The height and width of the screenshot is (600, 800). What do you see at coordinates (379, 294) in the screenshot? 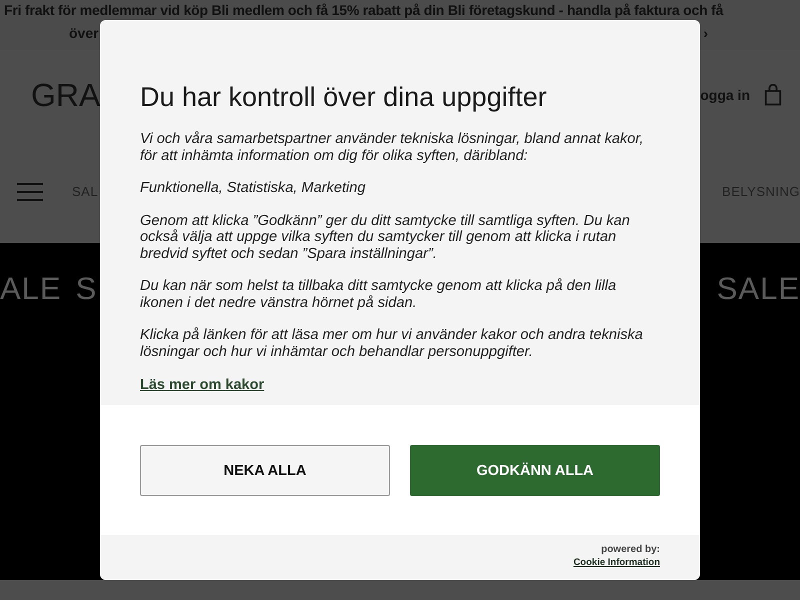
I see `paragraph: Du kan när som helst ta tillbaka ditt samtycke genom att klicka på den lilla ikonen i det nedre vänstra hörnet på sidan.` at bounding box center [379, 294].